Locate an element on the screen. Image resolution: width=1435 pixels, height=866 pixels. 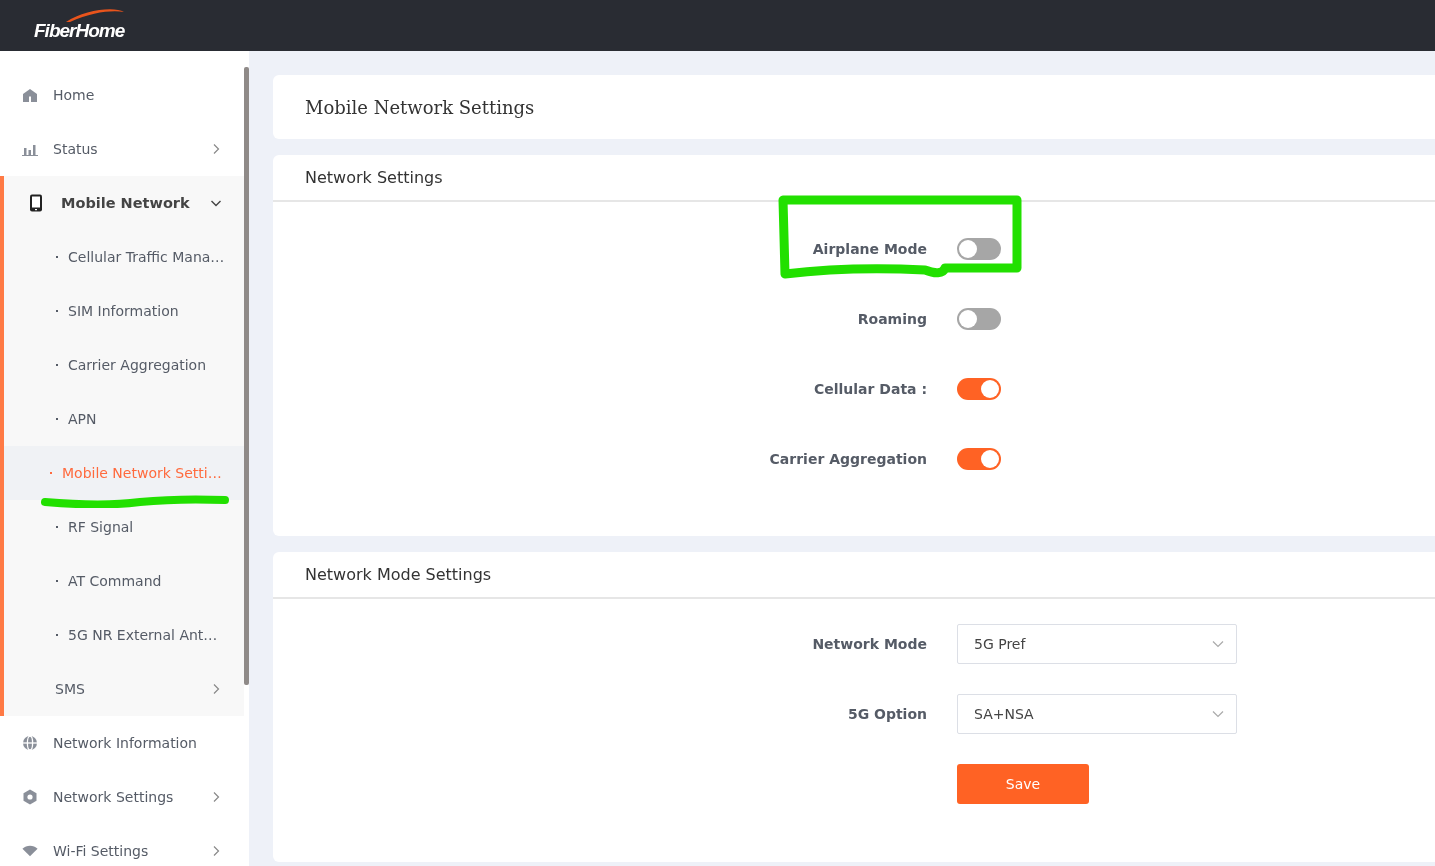
globe-icon is located at coordinates (30, 743).